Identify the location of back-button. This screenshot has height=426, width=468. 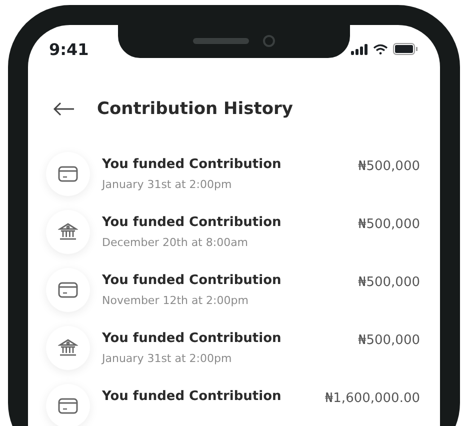
(64, 109).